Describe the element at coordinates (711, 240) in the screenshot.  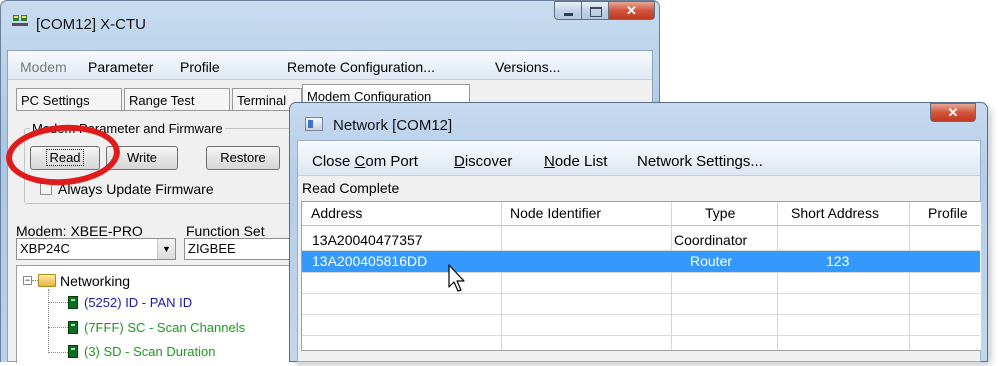
I see `cell-type: Coordinator` at that location.